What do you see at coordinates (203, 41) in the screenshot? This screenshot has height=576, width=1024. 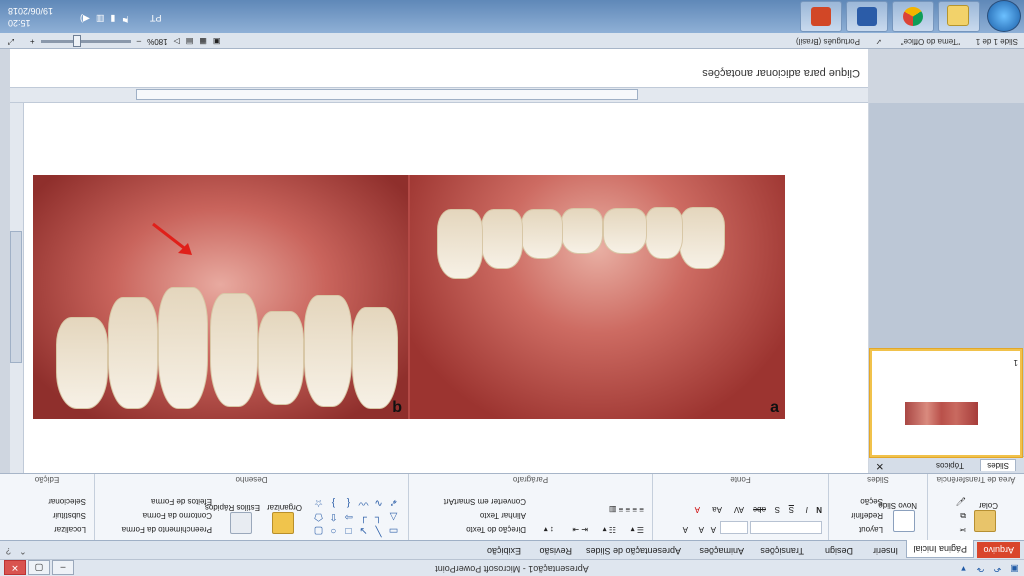 I see `sorter-view-icon: ▦` at bounding box center [203, 41].